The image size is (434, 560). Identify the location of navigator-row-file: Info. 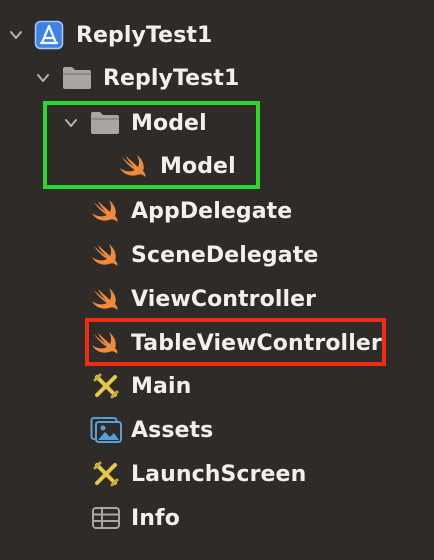
(217, 518).